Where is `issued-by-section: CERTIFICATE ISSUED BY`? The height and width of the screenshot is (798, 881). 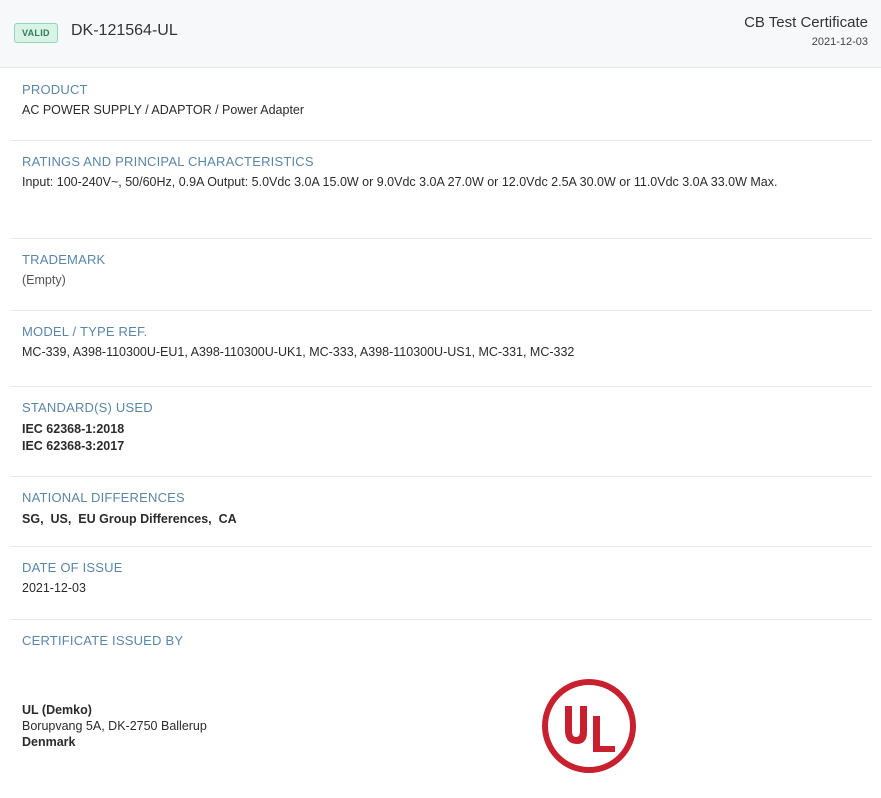
issued-by-section: CERTIFICATE ISSUED BY is located at coordinates (441, 640).